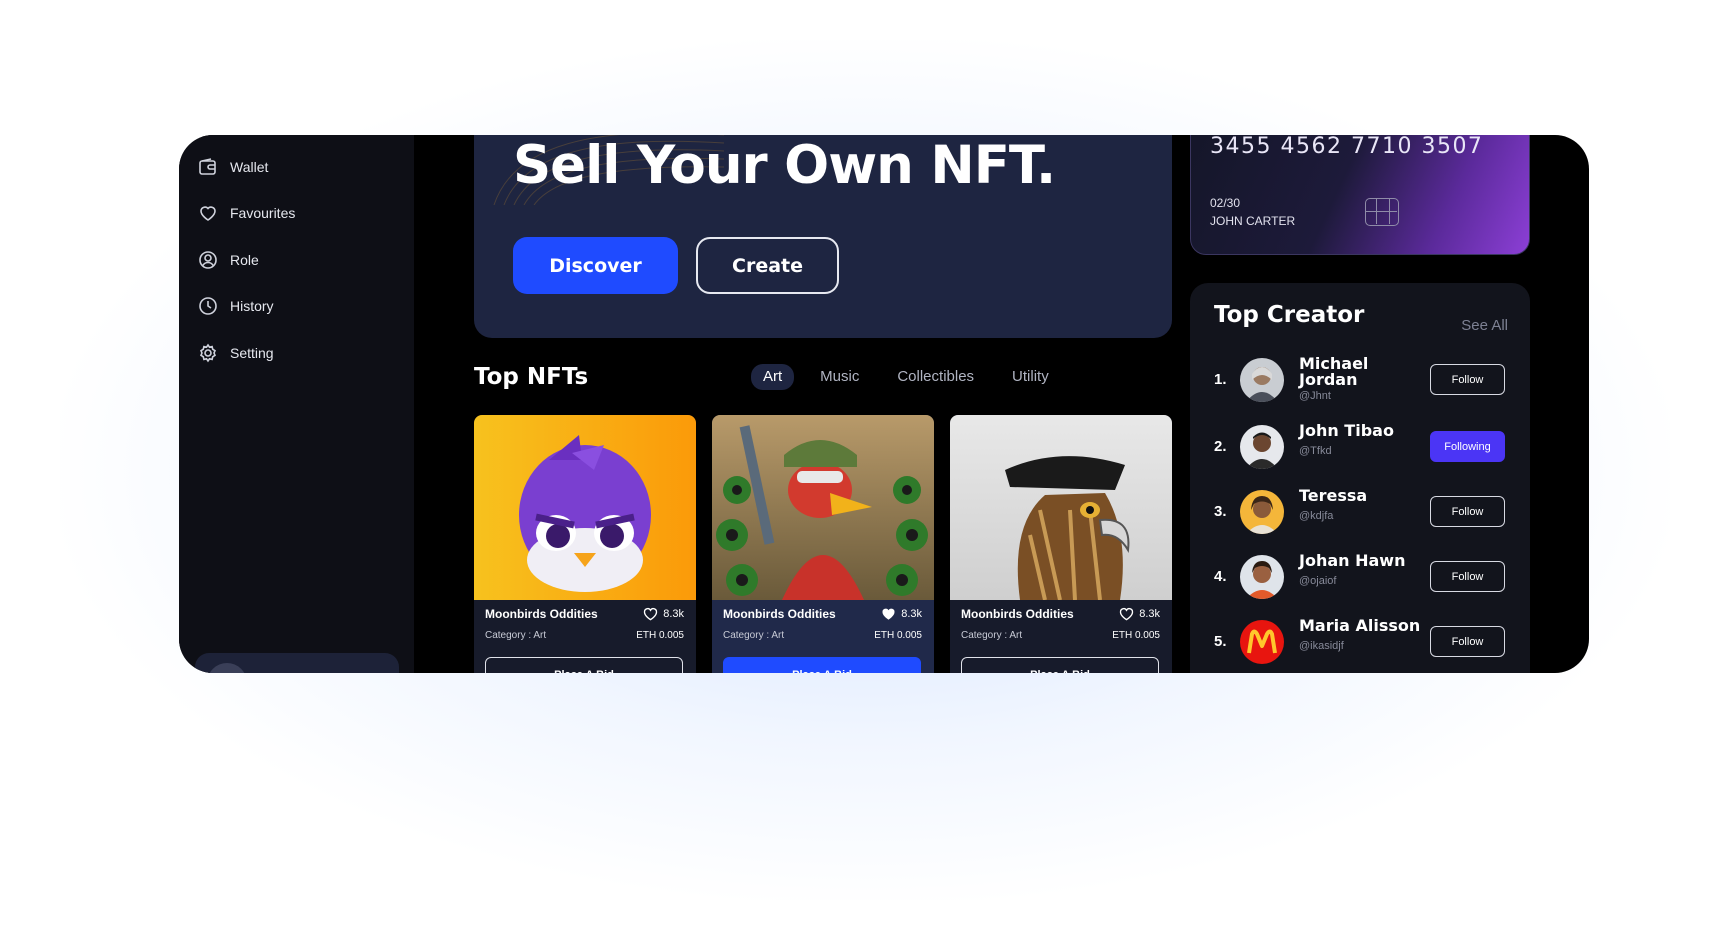 The height and width of the screenshot is (938, 1728). Describe the element at coordinates (1347, 147) in the screenshot. I see `card-number: 3455 4562 7710 3507` at that location.